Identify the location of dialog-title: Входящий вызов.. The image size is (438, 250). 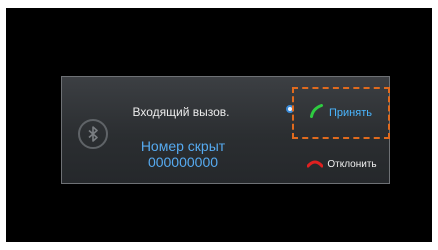
(181, 112).